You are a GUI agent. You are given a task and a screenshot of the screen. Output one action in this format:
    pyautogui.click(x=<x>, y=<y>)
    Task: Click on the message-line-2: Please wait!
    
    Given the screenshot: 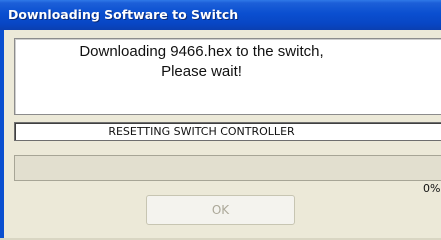 What is the action you would take?
    pyautogui.click(x=201, y=71)
    